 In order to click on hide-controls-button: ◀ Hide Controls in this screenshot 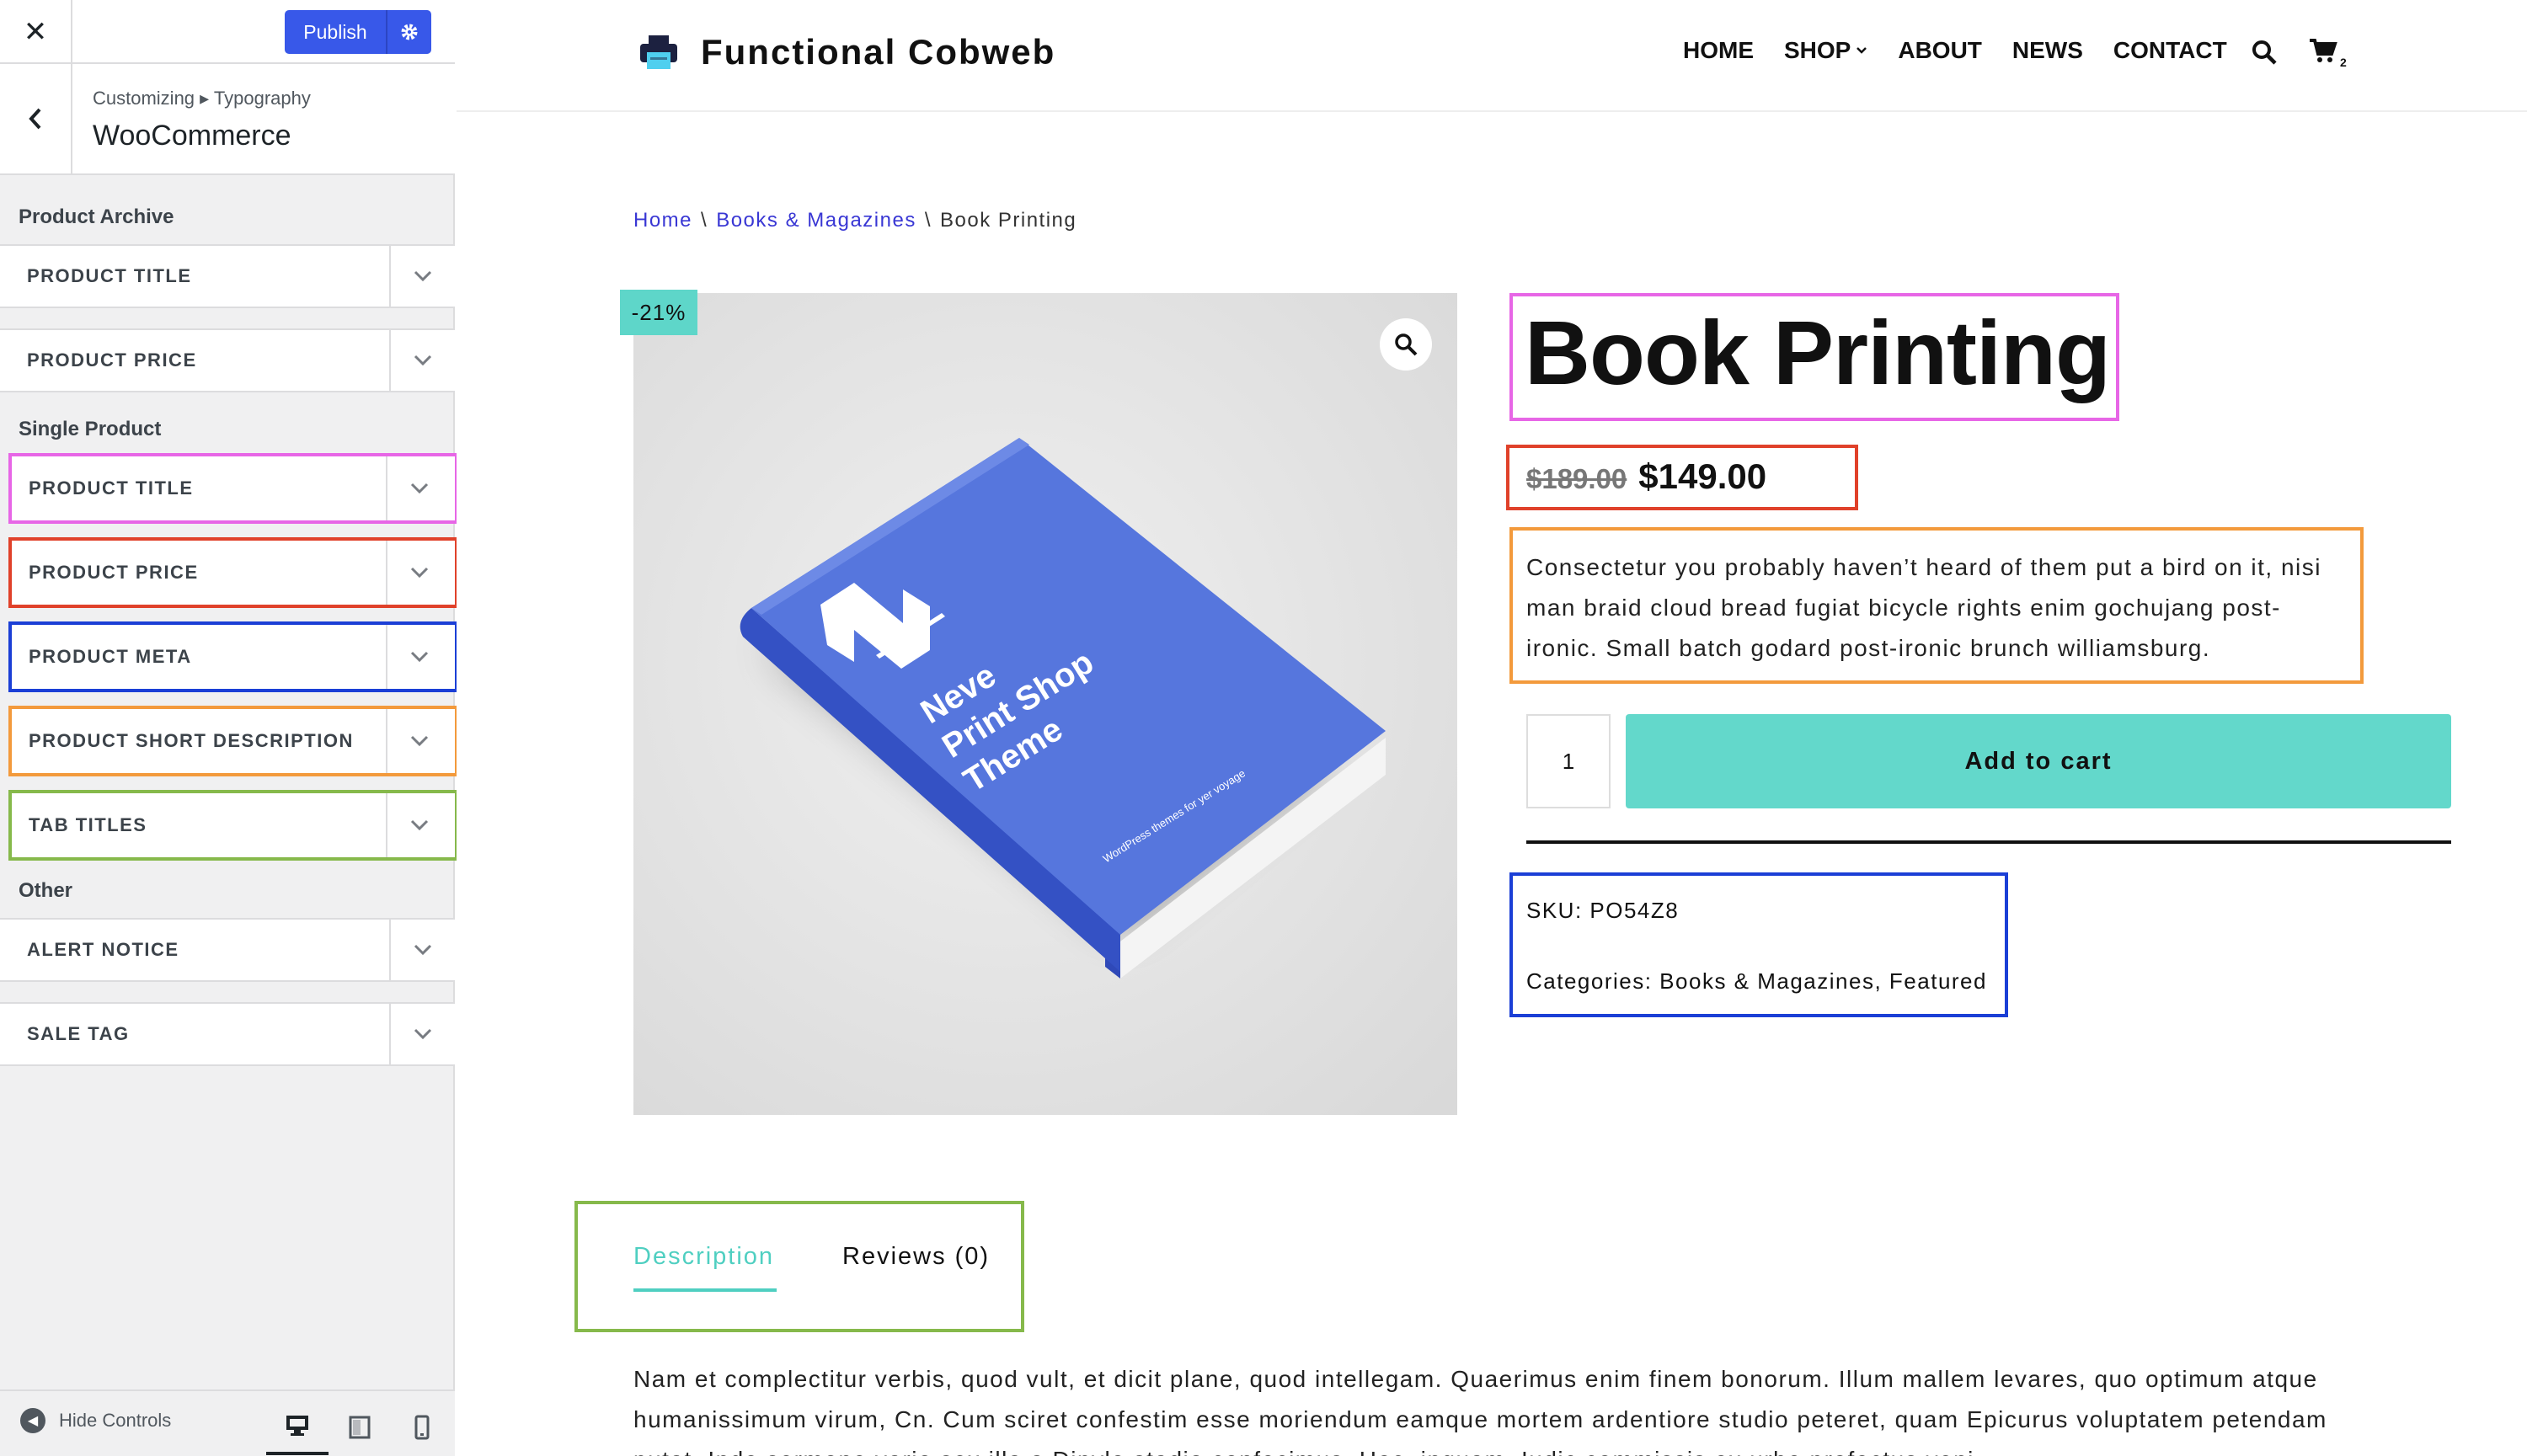, I will do `click(95, 1420)`.